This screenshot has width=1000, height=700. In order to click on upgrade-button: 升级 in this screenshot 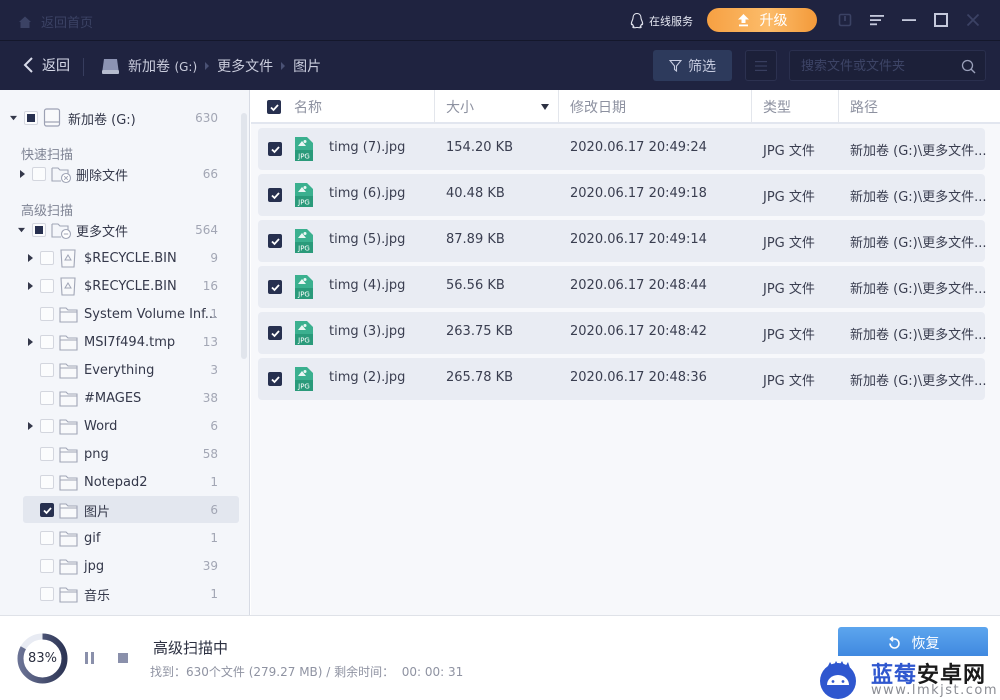, I will do `click(762, 20)`.